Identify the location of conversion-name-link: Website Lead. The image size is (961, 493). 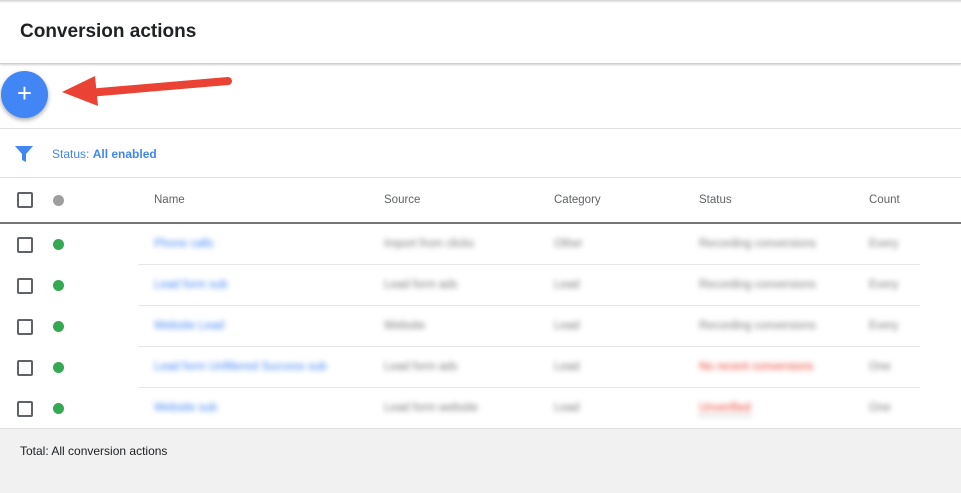
(189, 326).